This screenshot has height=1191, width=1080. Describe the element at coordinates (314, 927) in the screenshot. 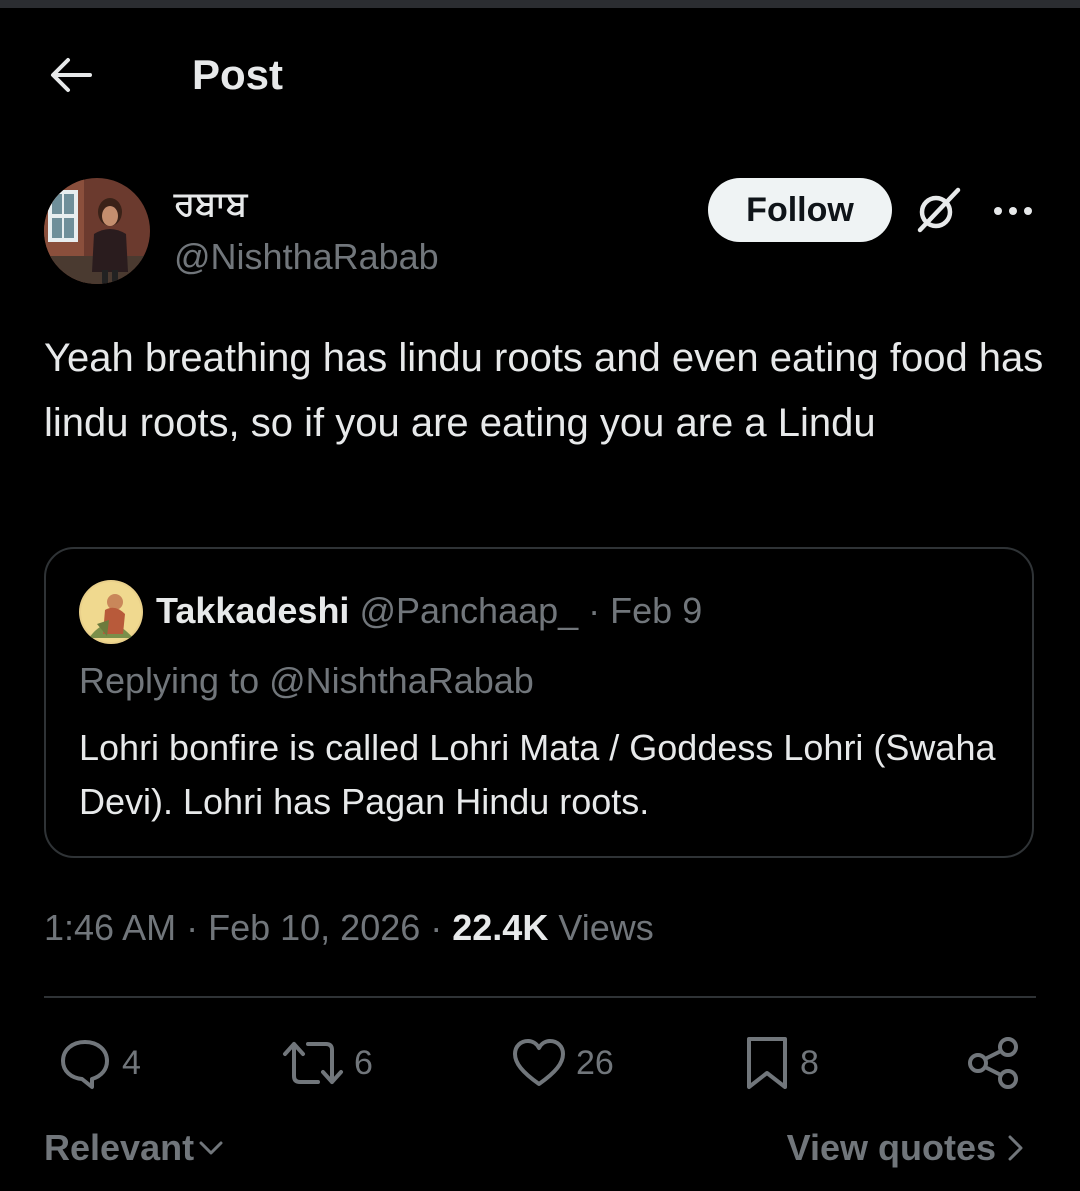

I see `post-date: Feb 10, 2026` at that location.